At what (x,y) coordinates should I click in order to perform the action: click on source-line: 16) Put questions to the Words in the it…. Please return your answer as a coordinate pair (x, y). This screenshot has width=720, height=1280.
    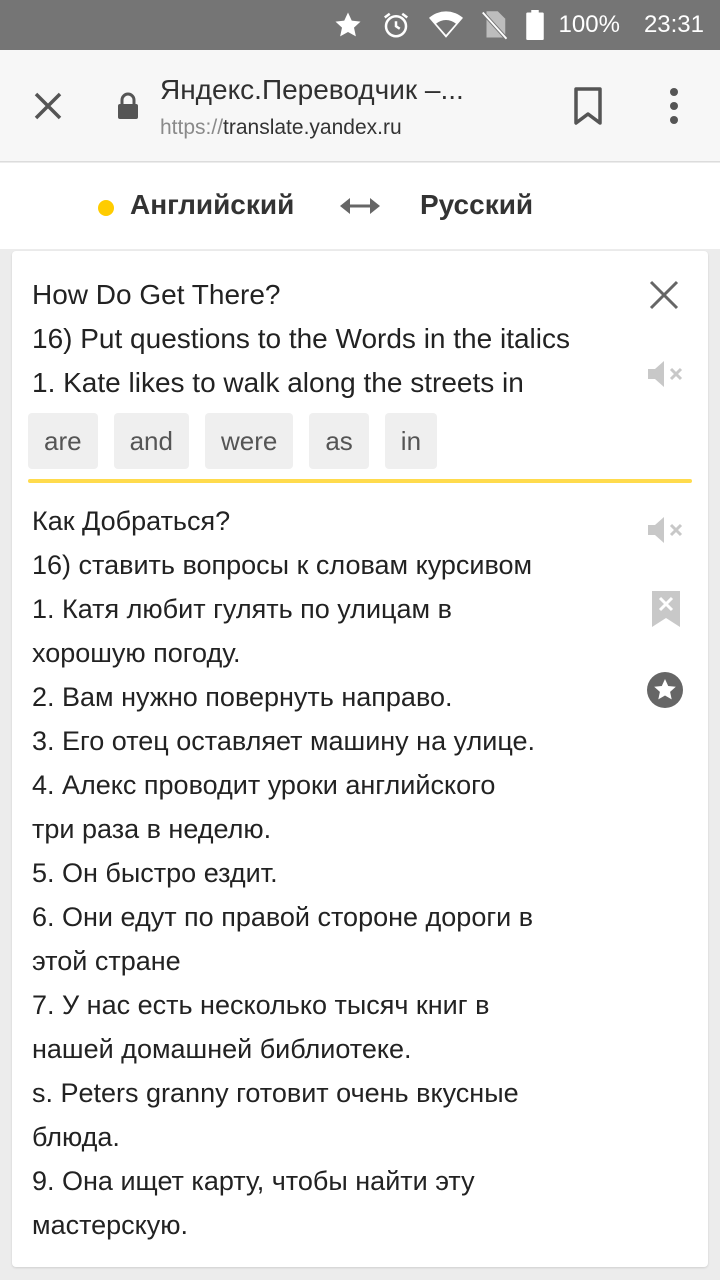
    Looking at the image, I should click on (301, 338).